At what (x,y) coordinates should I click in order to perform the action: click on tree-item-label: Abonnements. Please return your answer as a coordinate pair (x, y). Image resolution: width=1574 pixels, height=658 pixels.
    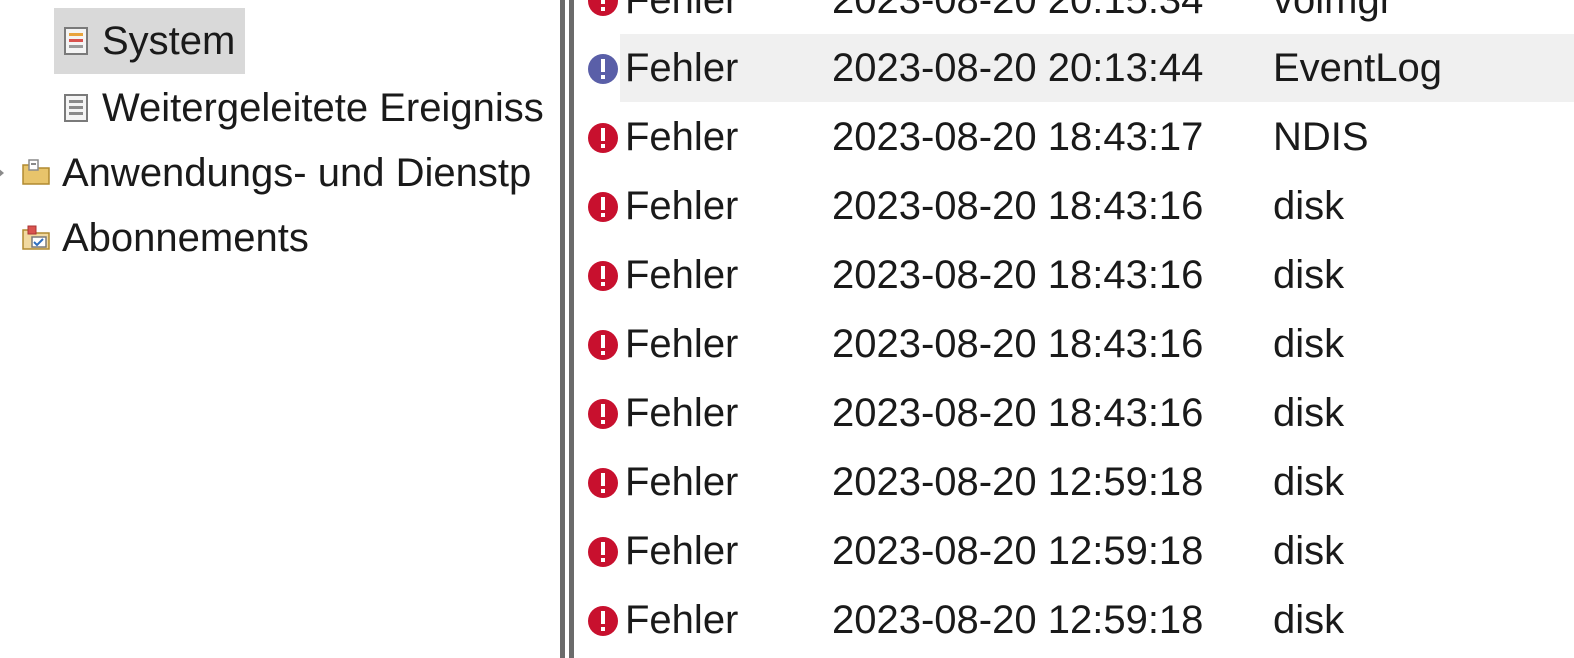
    Looking at the image, I should click on (185, 238).